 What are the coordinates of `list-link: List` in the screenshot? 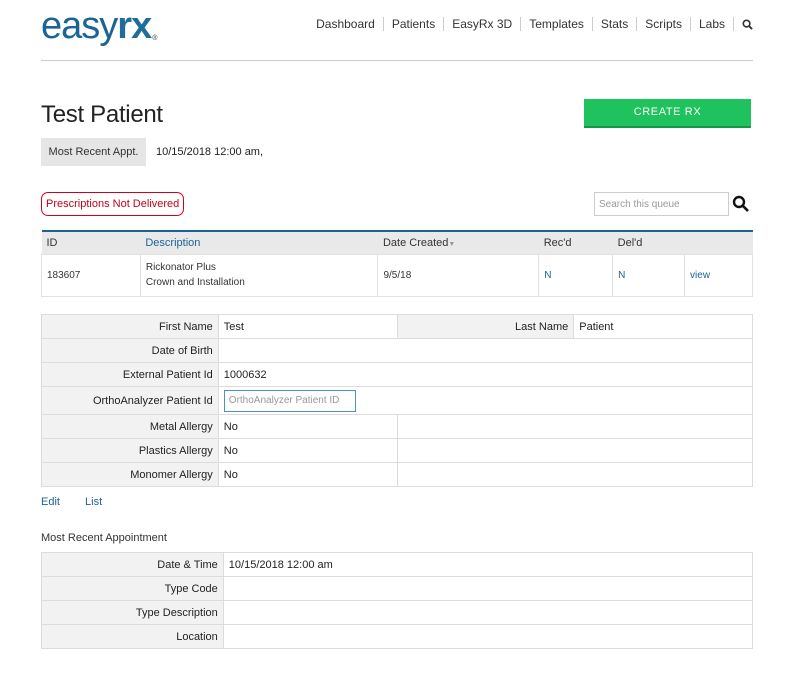 It's located at (93, 502).